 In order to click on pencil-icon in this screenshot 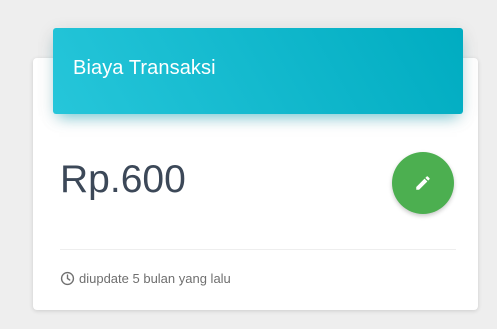, I will do `click(423, 183)`.